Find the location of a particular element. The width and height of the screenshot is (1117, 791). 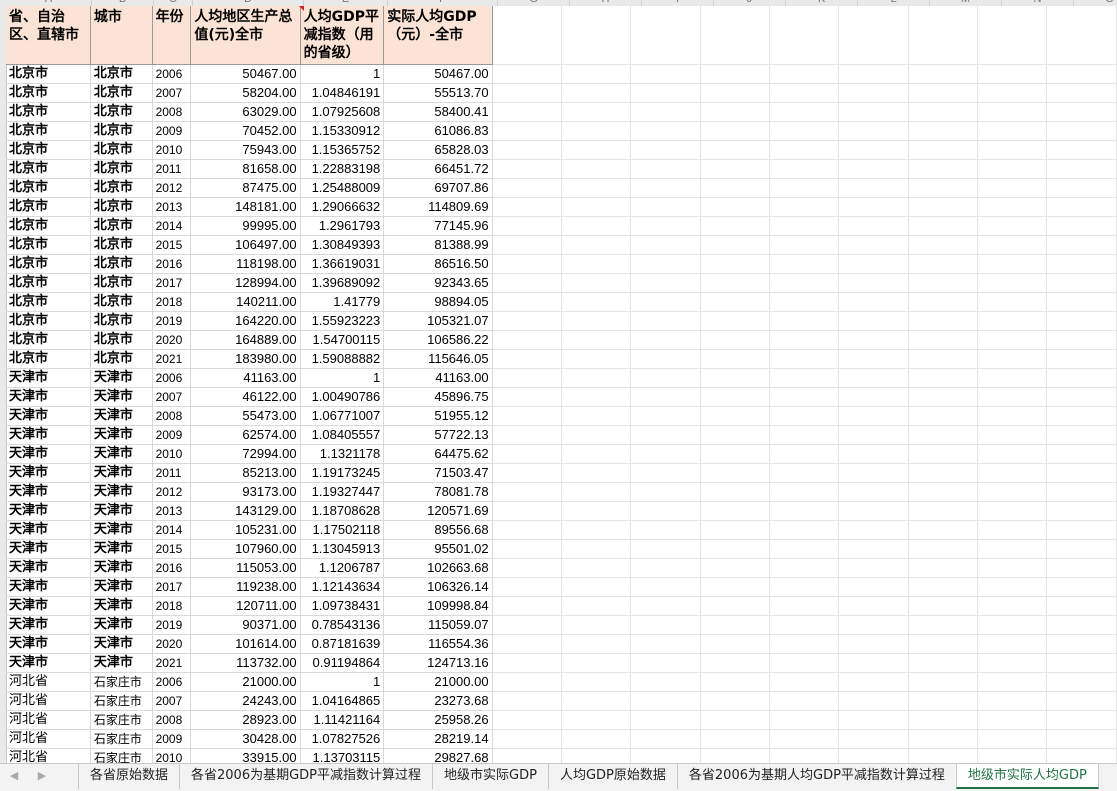

cell-deflator: 1.00490786 is located at coordinates (342, 397).